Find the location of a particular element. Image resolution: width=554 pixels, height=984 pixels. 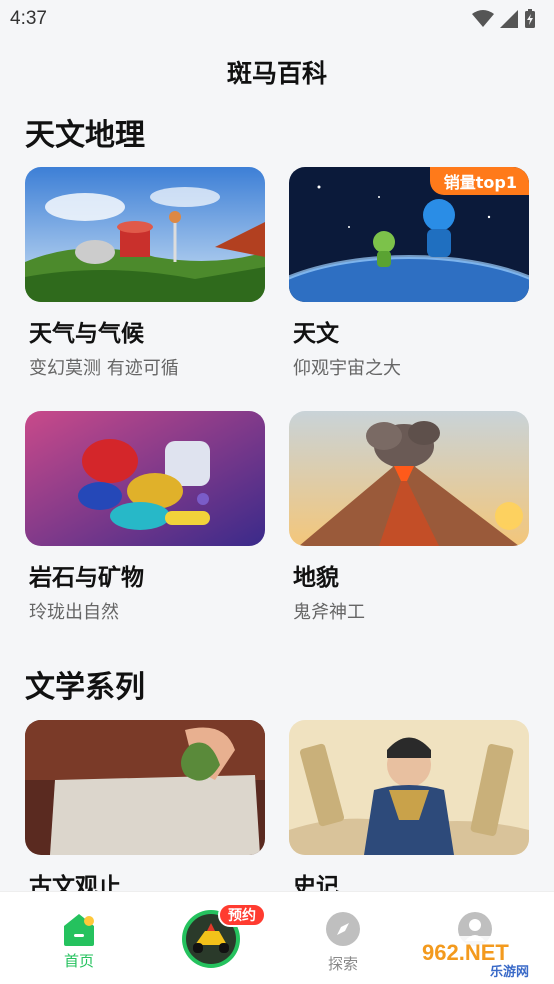

site-watermark: 962.NET 乐游网 is located at coordinates (482, 958).